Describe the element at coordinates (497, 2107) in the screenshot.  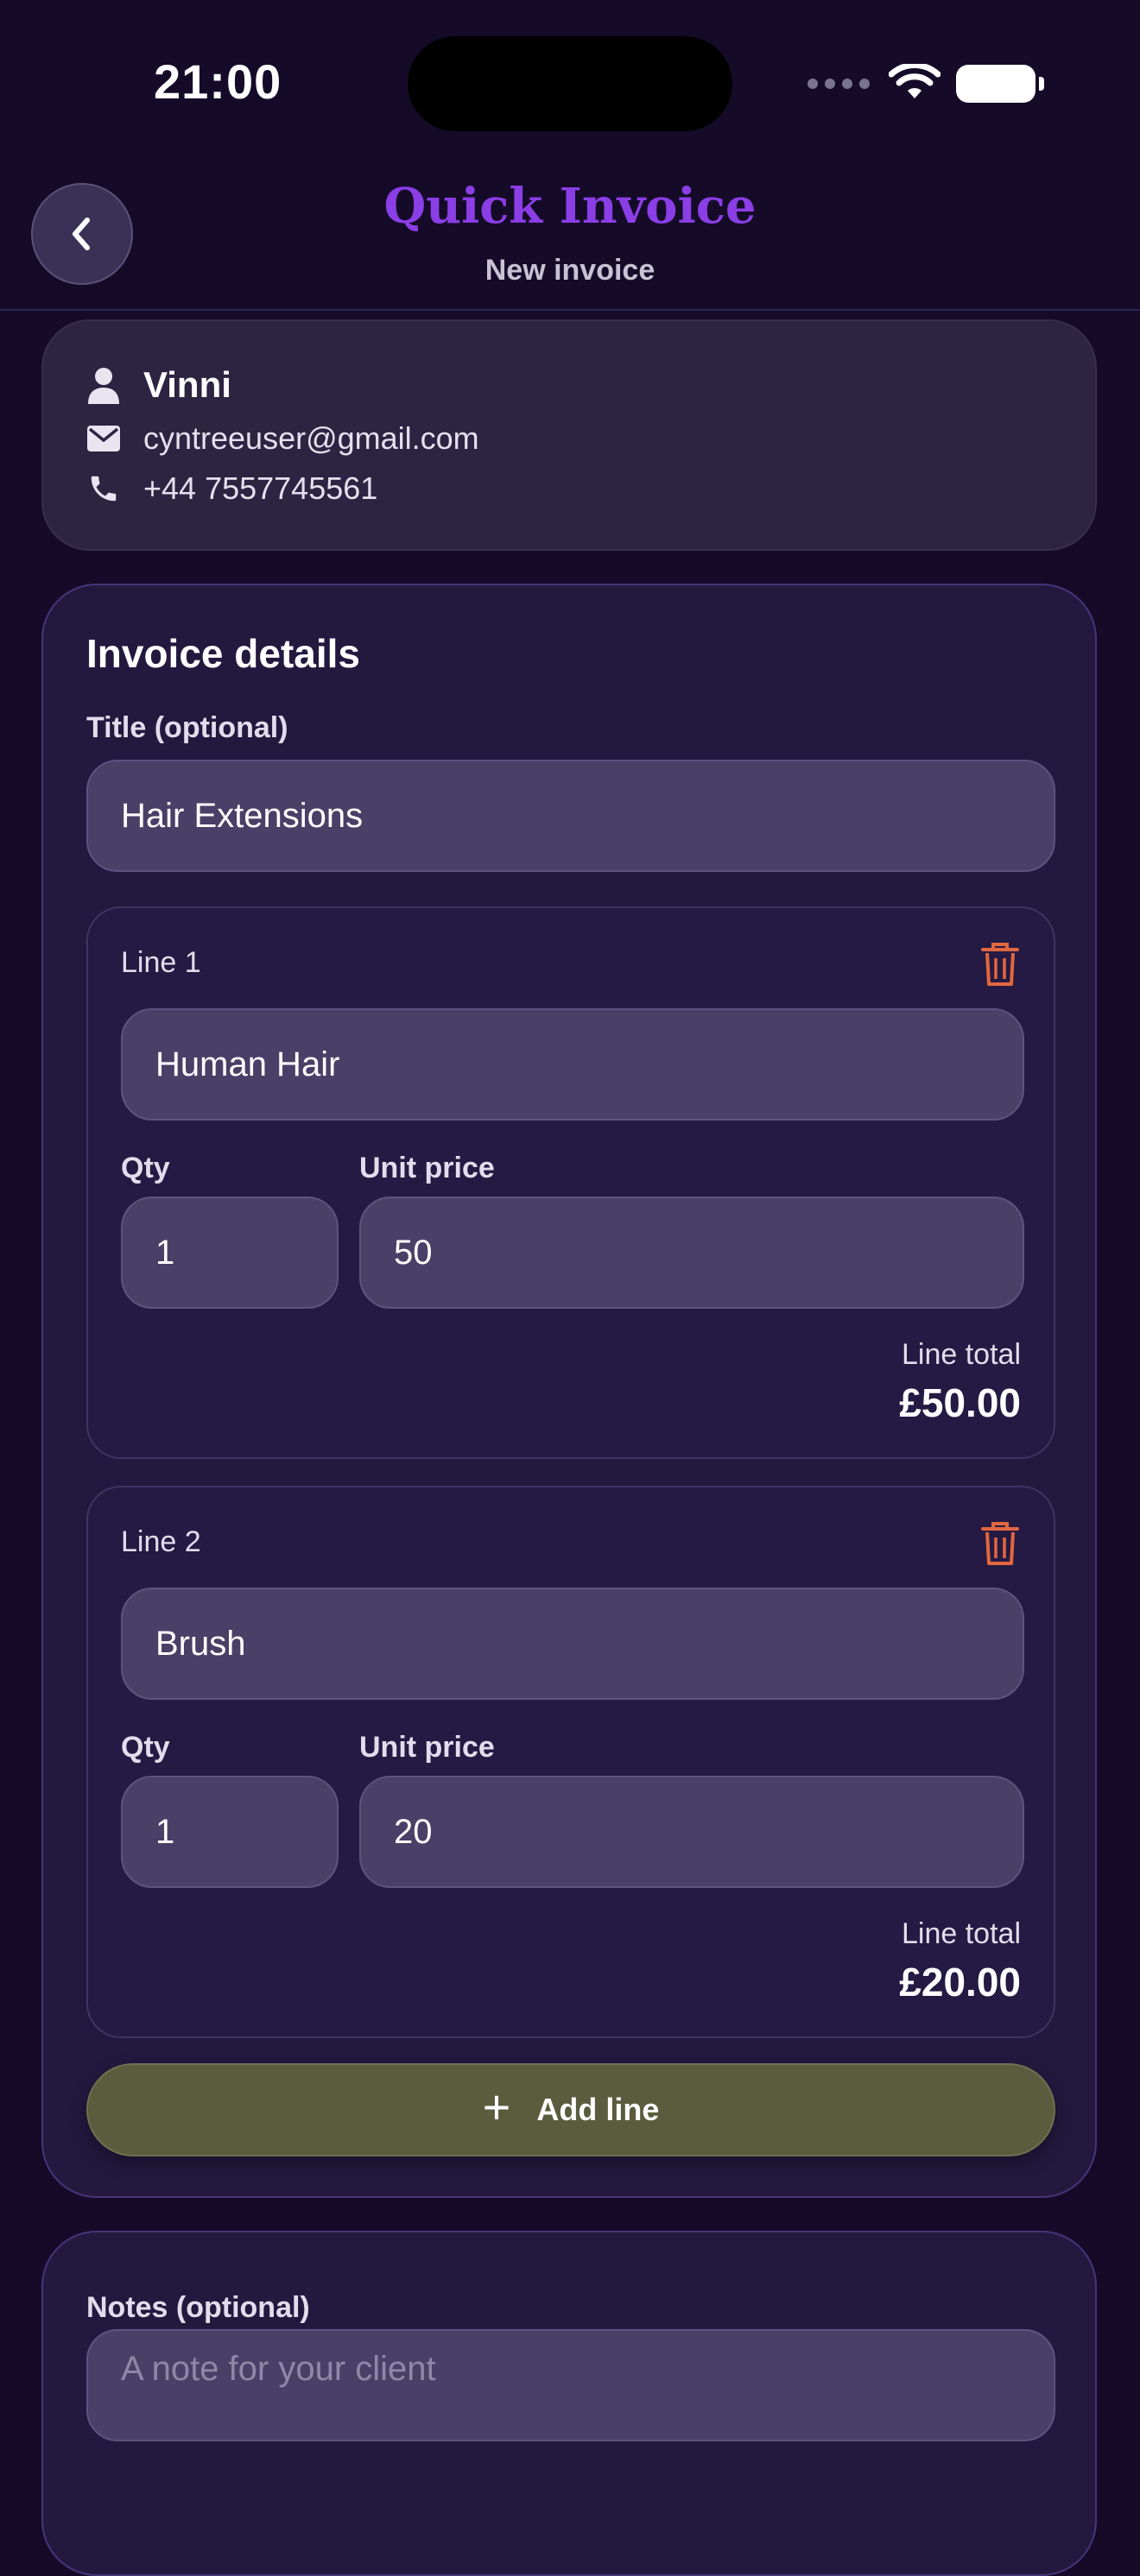
I see `plus-icon: +` at that location.